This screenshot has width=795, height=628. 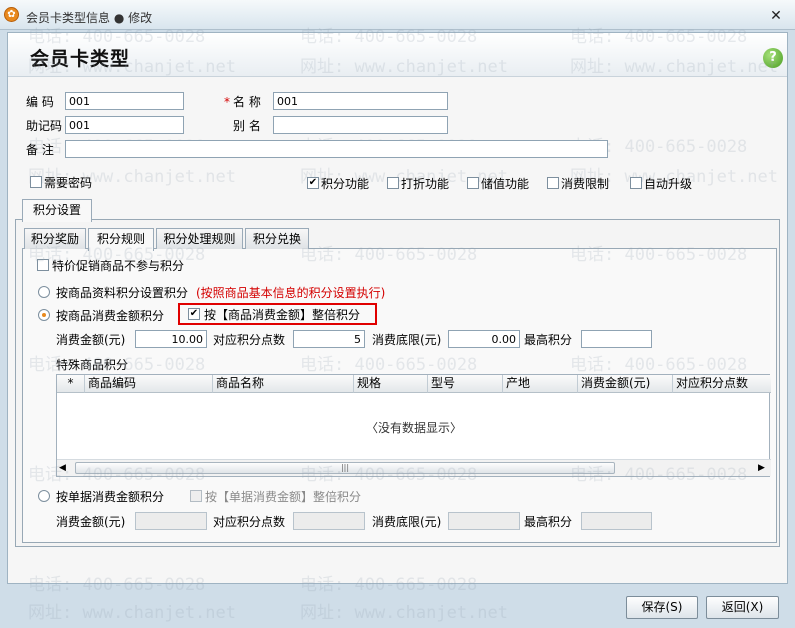 What do you see at coordinates (36, 182) in the screenshot?
I see `need-password-checkbox` at bounding box center [36, 182].